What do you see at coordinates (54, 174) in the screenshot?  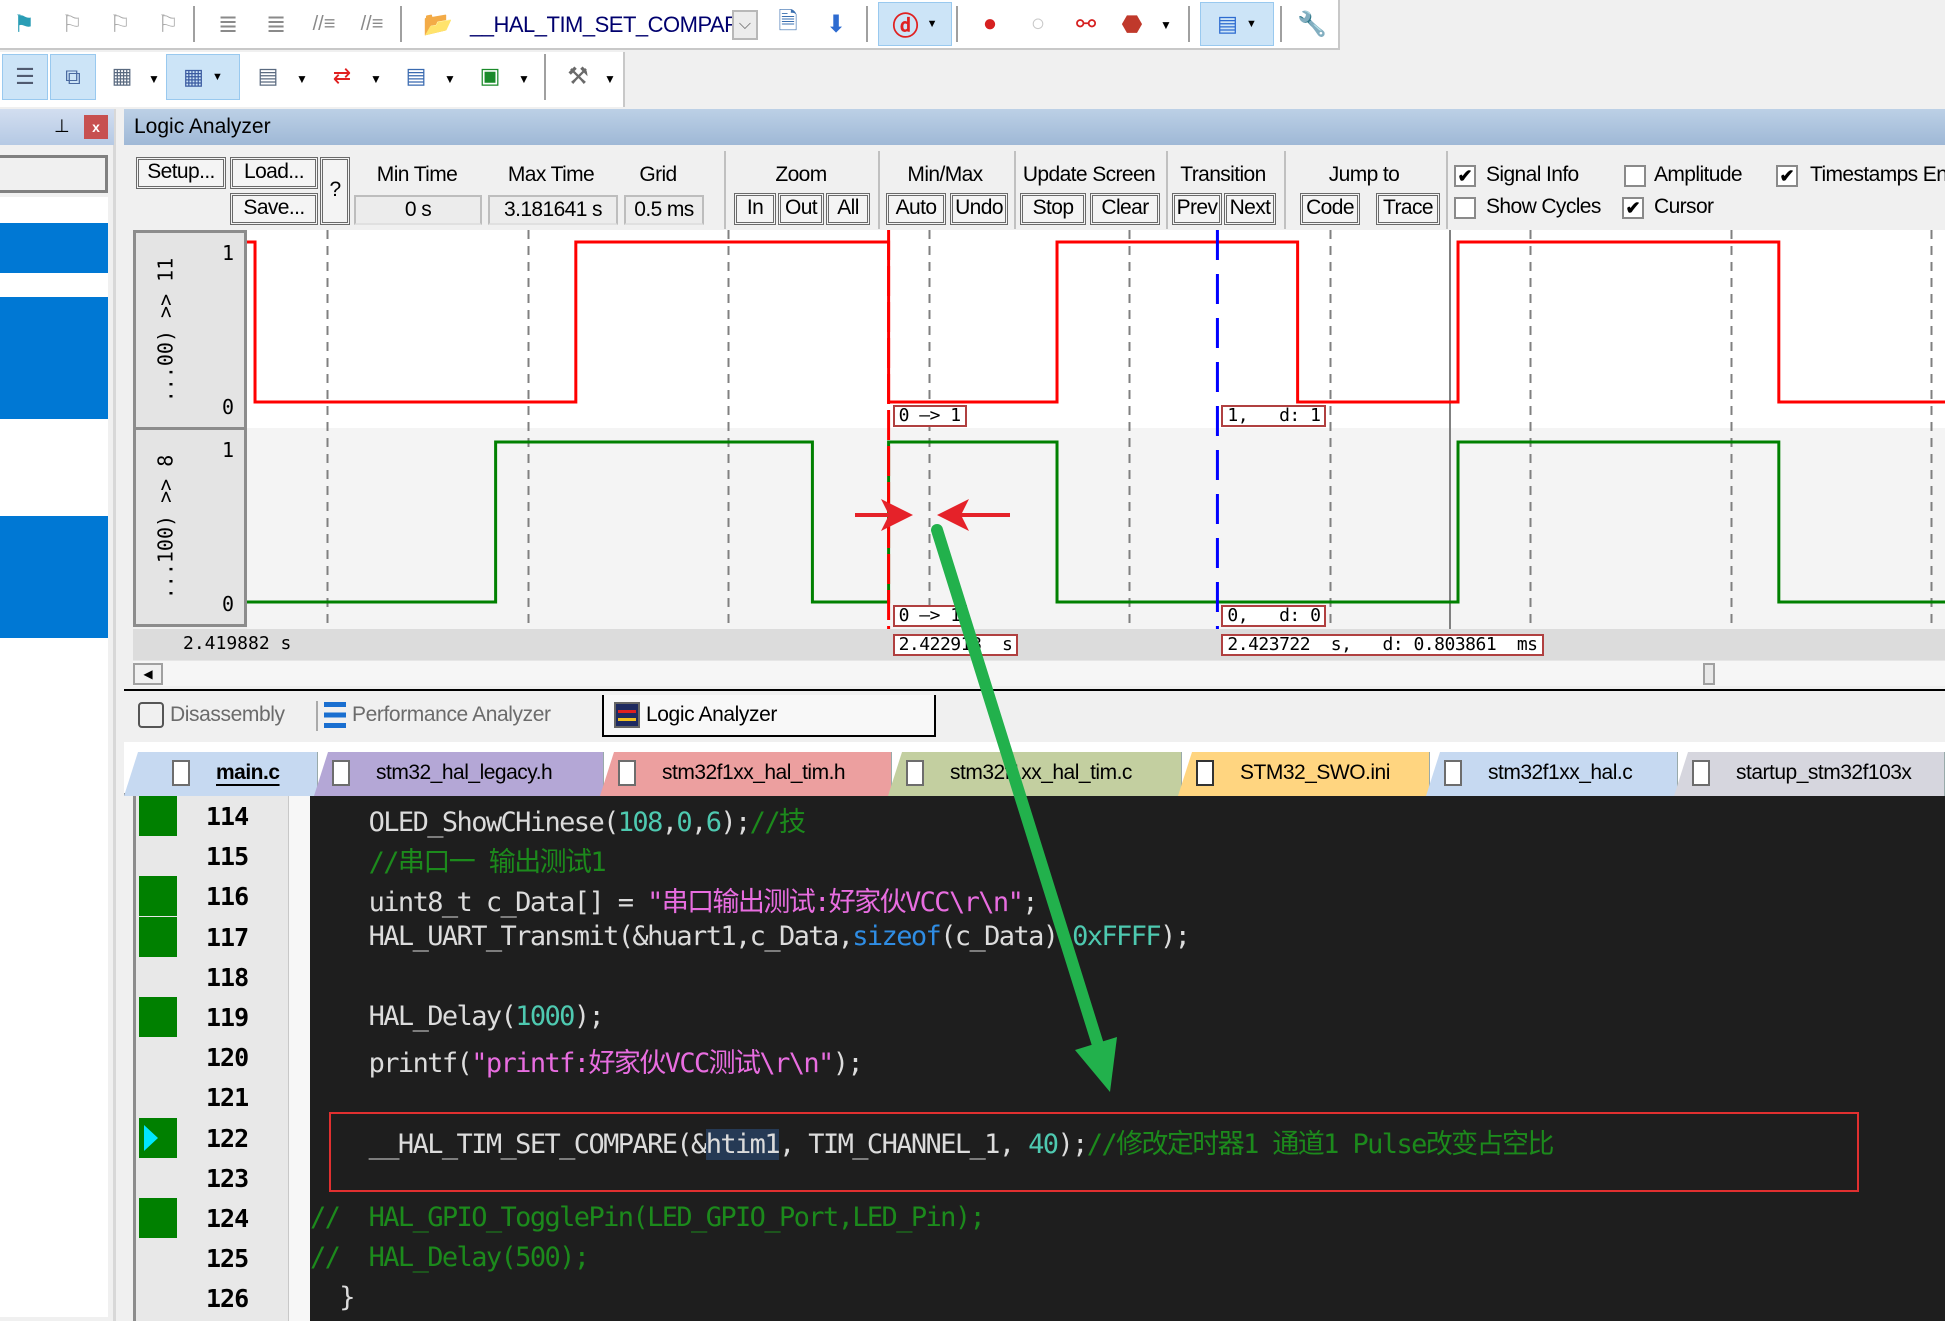 I see `left-panel-input` at bounding box center [54, 174].